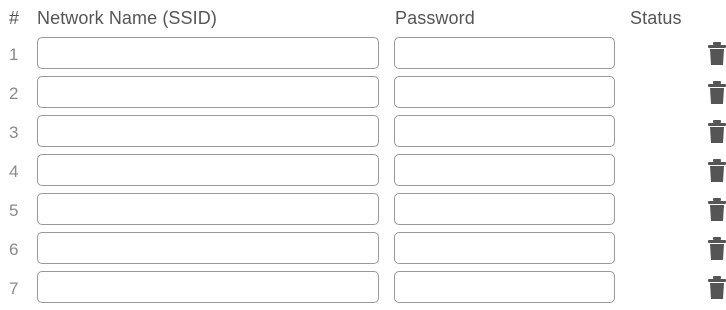 This screenshot has width=726, height=310. I want to click on row-number: 7, so click(14, 288).